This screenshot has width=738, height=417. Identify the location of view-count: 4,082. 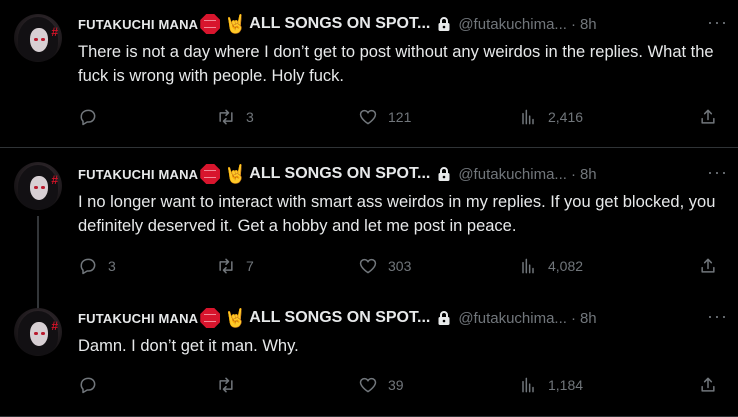
(566, 266).